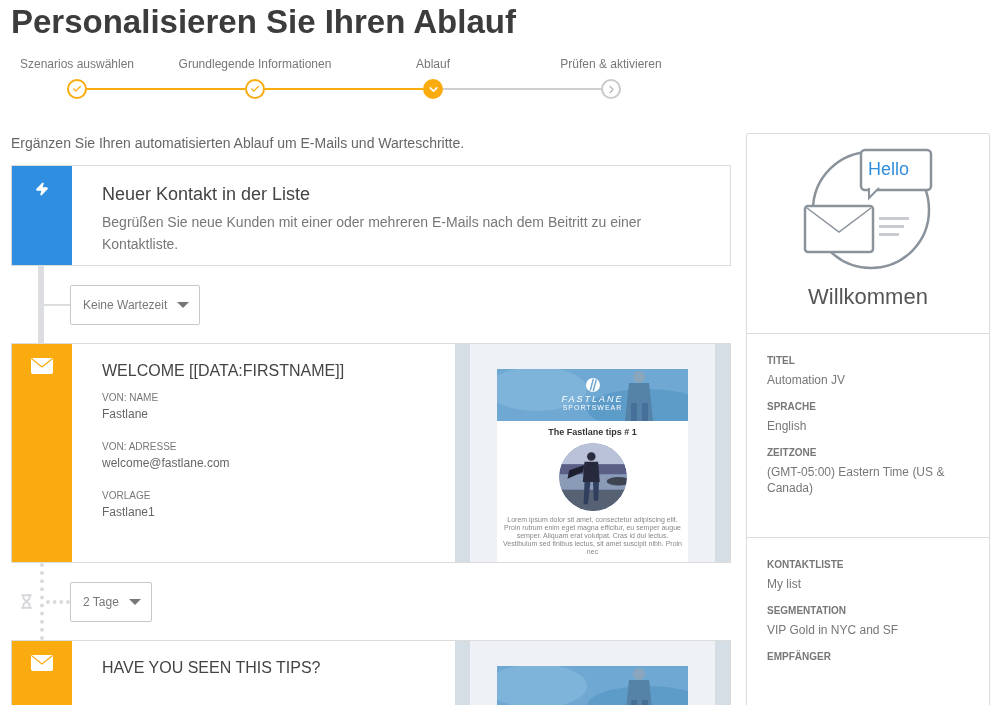 This screenshot has width=1003, height=705. What do you see at coordinates (42, 189) in the screenshot?
I see `lightning-icon` at bounding box center [42, 189].